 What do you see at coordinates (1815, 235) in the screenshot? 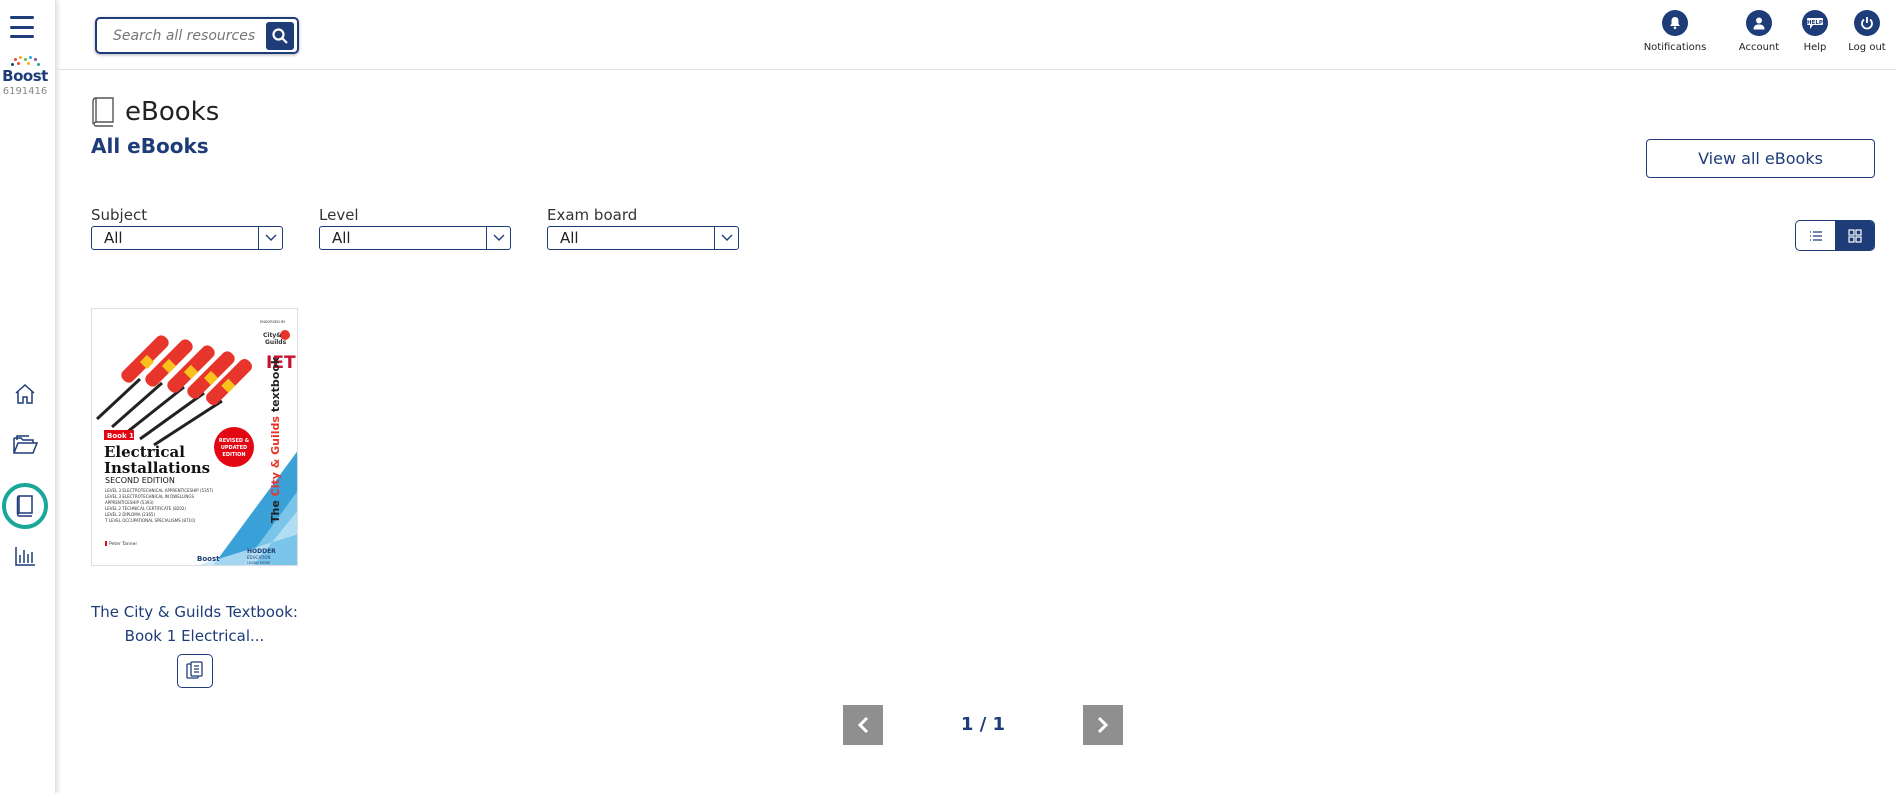
I see `list-view-icon` at bounding box center [1815, 235].